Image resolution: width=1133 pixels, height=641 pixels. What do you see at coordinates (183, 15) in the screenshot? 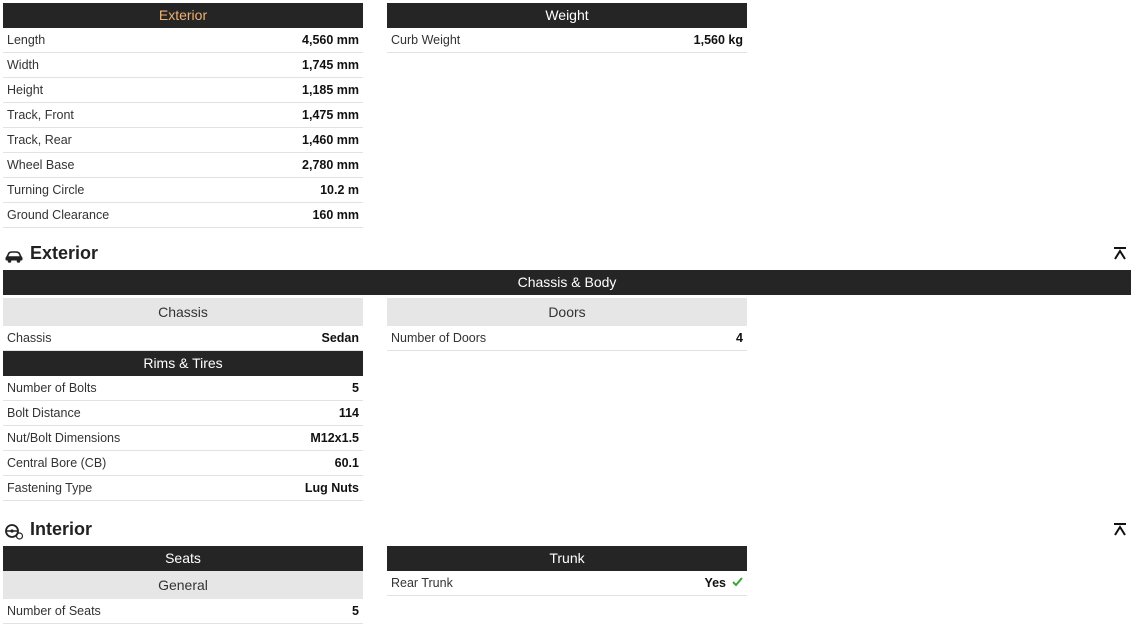
I see `exterior-table-header: Exterior` at bounding box center [183, 15].